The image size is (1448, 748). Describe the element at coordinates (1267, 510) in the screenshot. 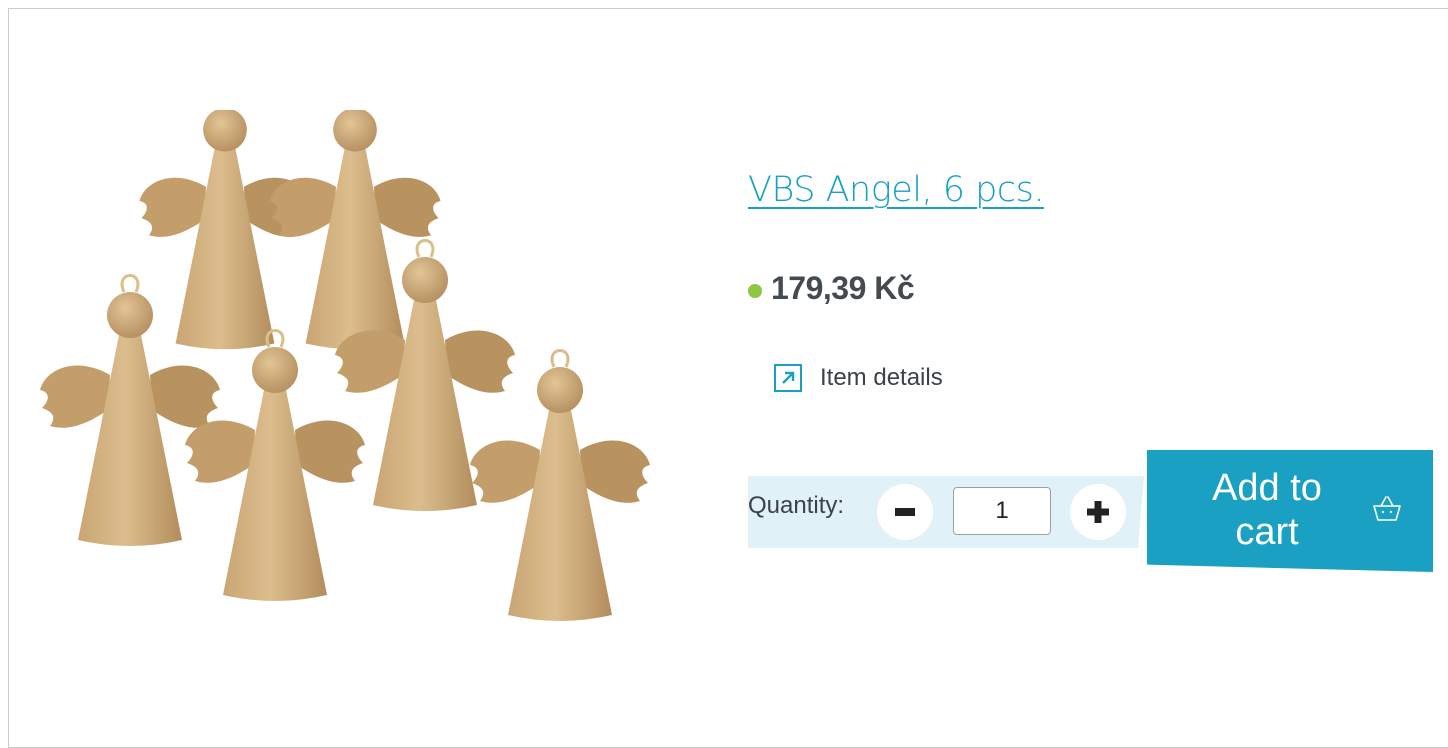

I see `add-to-cart-label: Add to cart` at that location.